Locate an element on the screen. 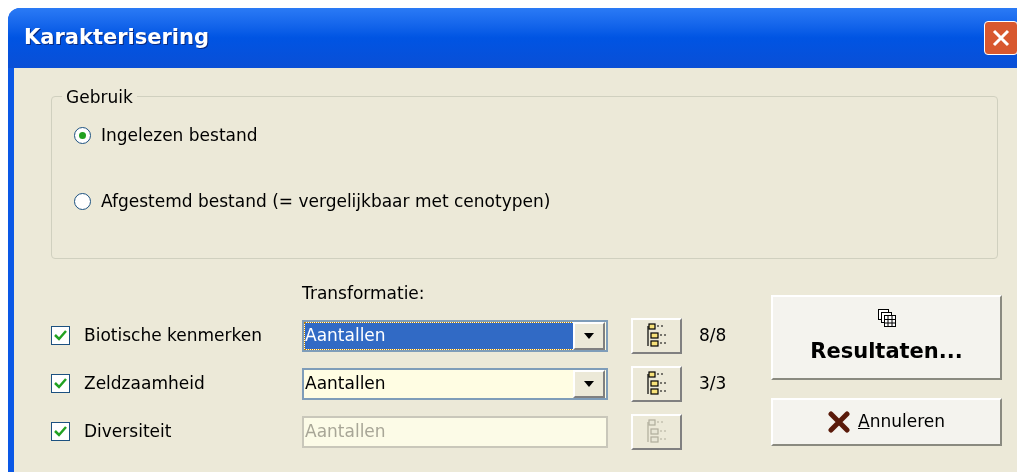 This screenshot has height=472, width=1017. close-icon is located at coordinates (1001, 38).